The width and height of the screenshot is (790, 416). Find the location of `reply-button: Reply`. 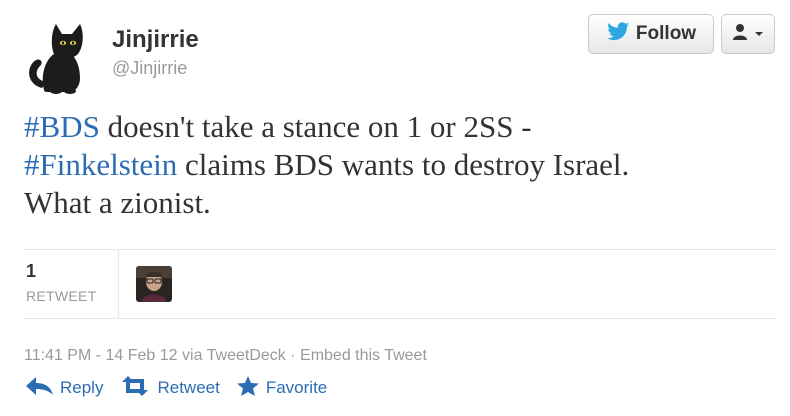

reply-button: Reply is located at coordinates (63, 388).